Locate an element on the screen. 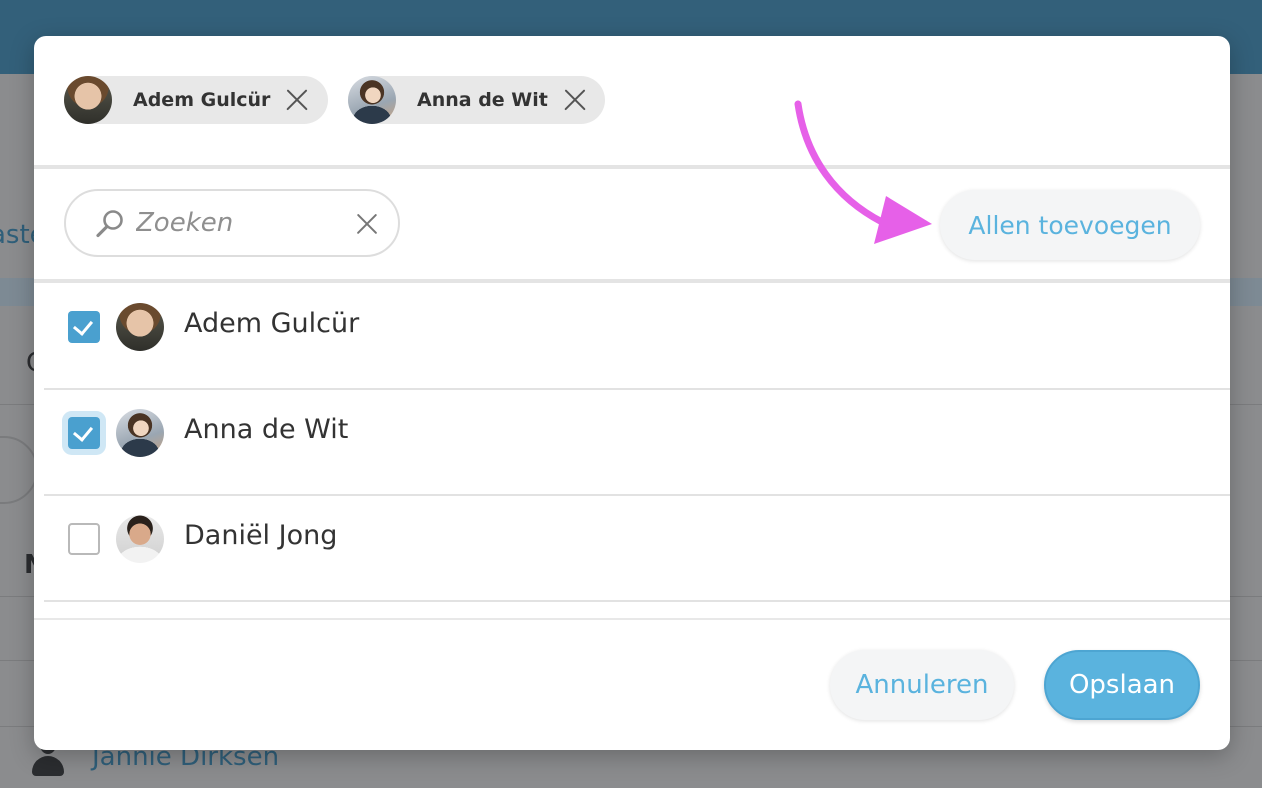  search-field is located at coordinates (232, 223).